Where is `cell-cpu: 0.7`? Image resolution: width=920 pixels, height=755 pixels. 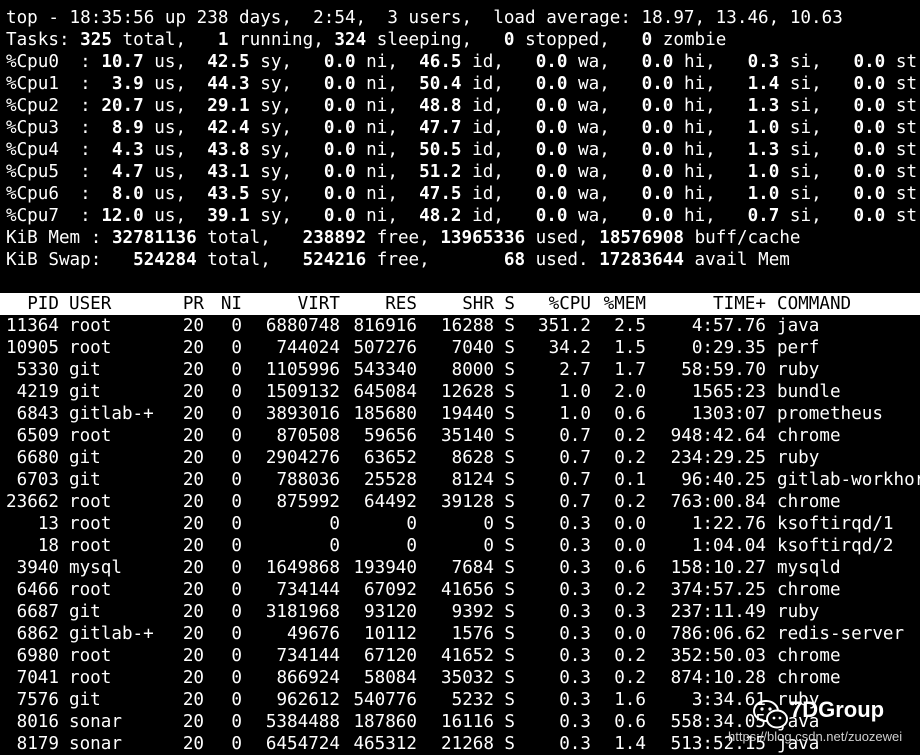 cell-cpu: 0.7 is located at coordinates (575, 480).